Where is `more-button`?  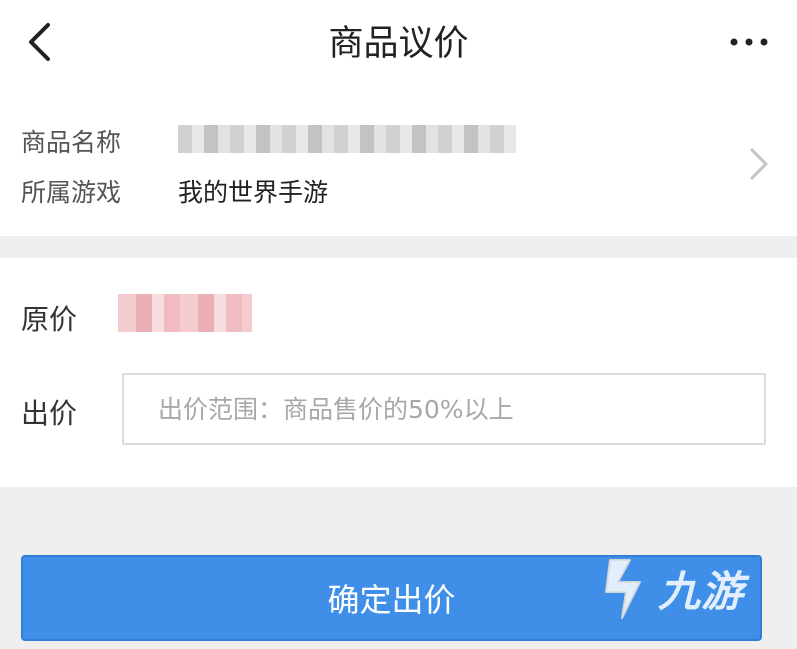
more-button is located at coordinates (749, 42).